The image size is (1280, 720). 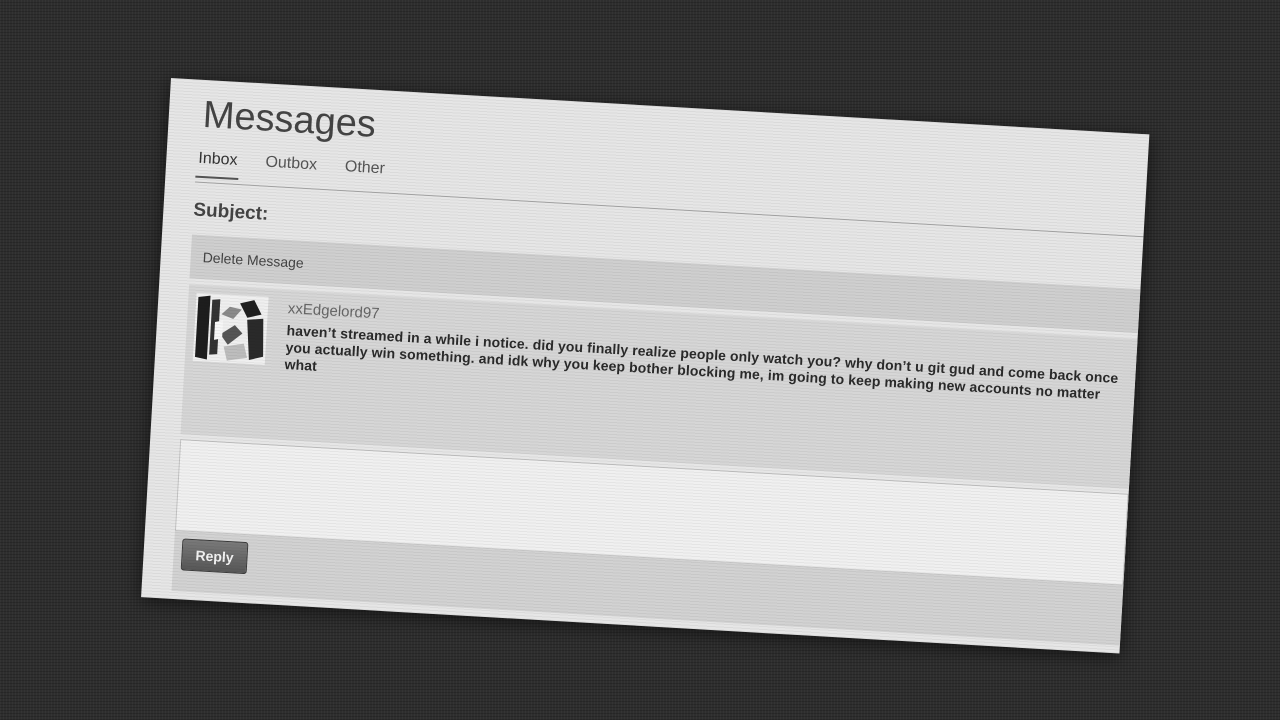 What do you see at coordinates (333, 311) in the screenshot?
I see `sender-name: xxEdgelord97` at bounding box center [333, 311].